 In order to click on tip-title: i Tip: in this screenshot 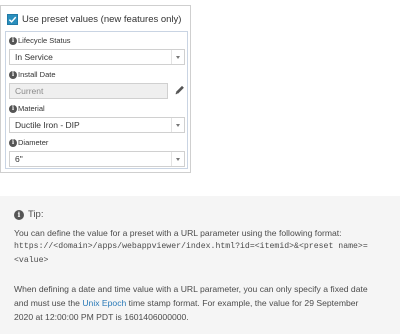, I will do `click(28, 214)`.